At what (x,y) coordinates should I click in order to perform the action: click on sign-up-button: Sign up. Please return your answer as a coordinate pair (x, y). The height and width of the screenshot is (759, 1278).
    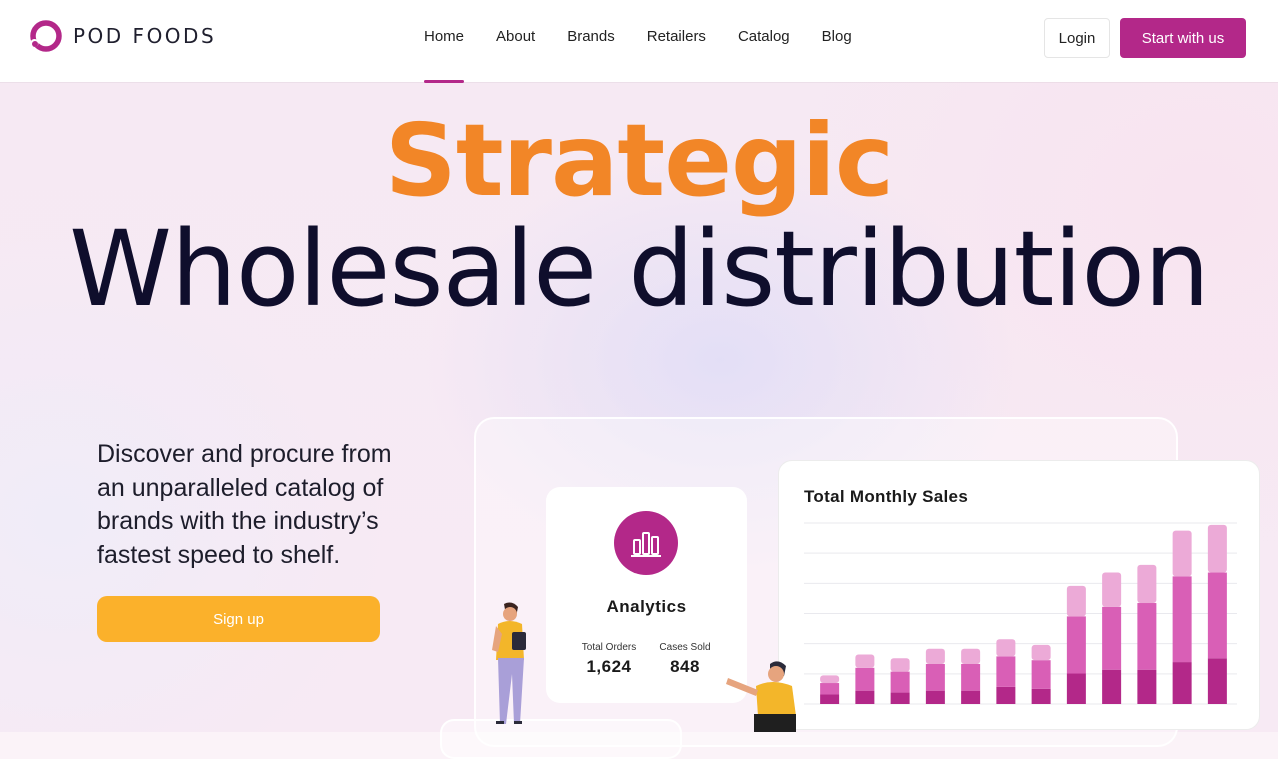
    Looking at the image, I should click on (238, 619).